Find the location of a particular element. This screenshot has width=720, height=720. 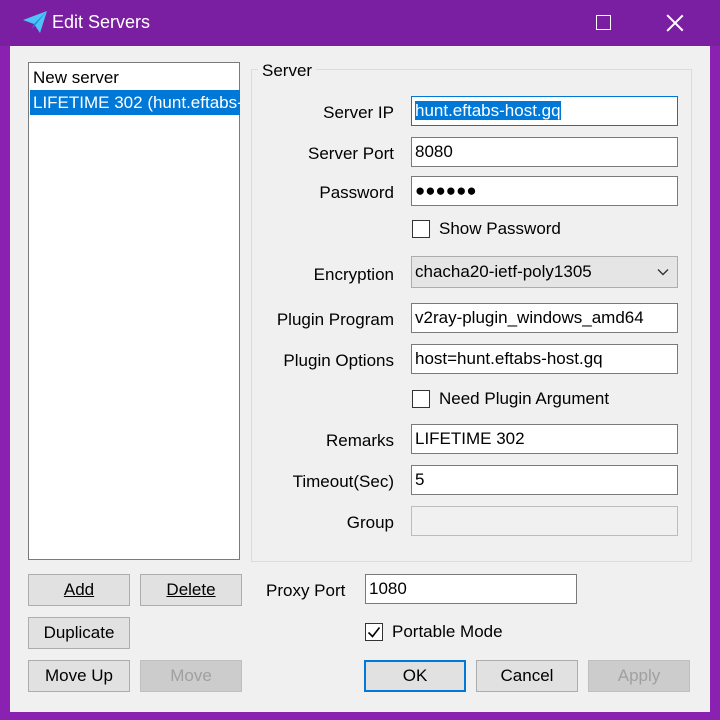

close-button is located at coordinates (675, 23).